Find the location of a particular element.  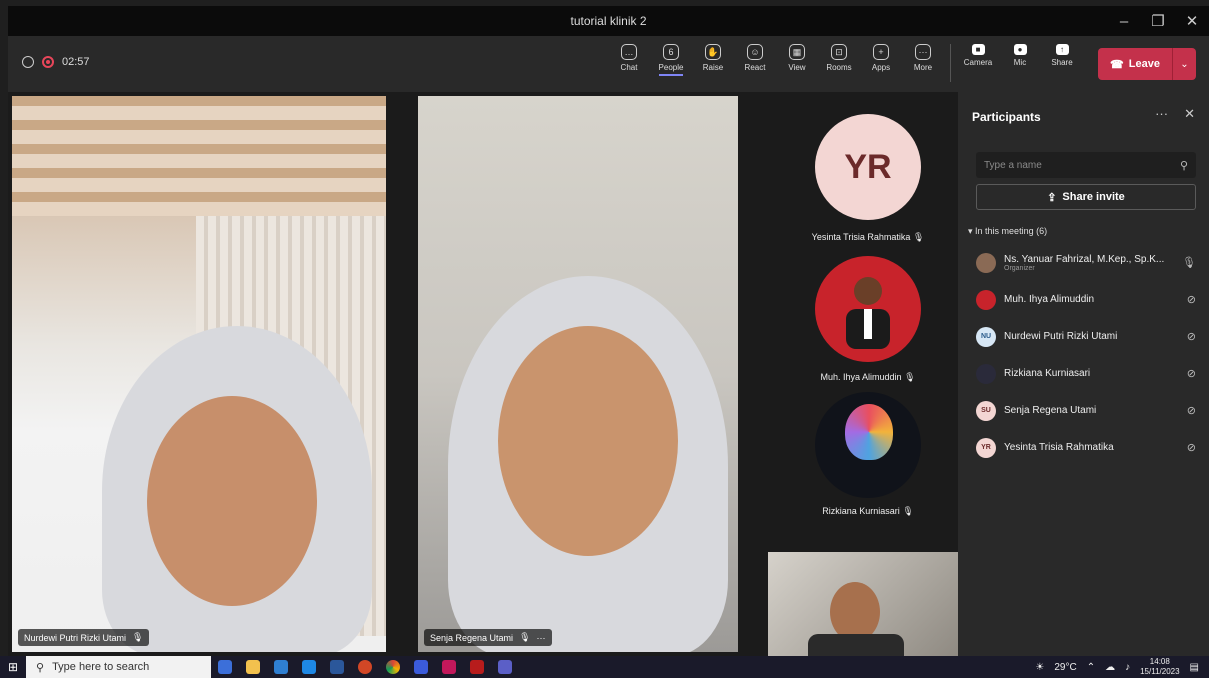

participant-row: NU Nurdewi Putri Rizki Utami ⊘ is located at coordinates (1087, 336).